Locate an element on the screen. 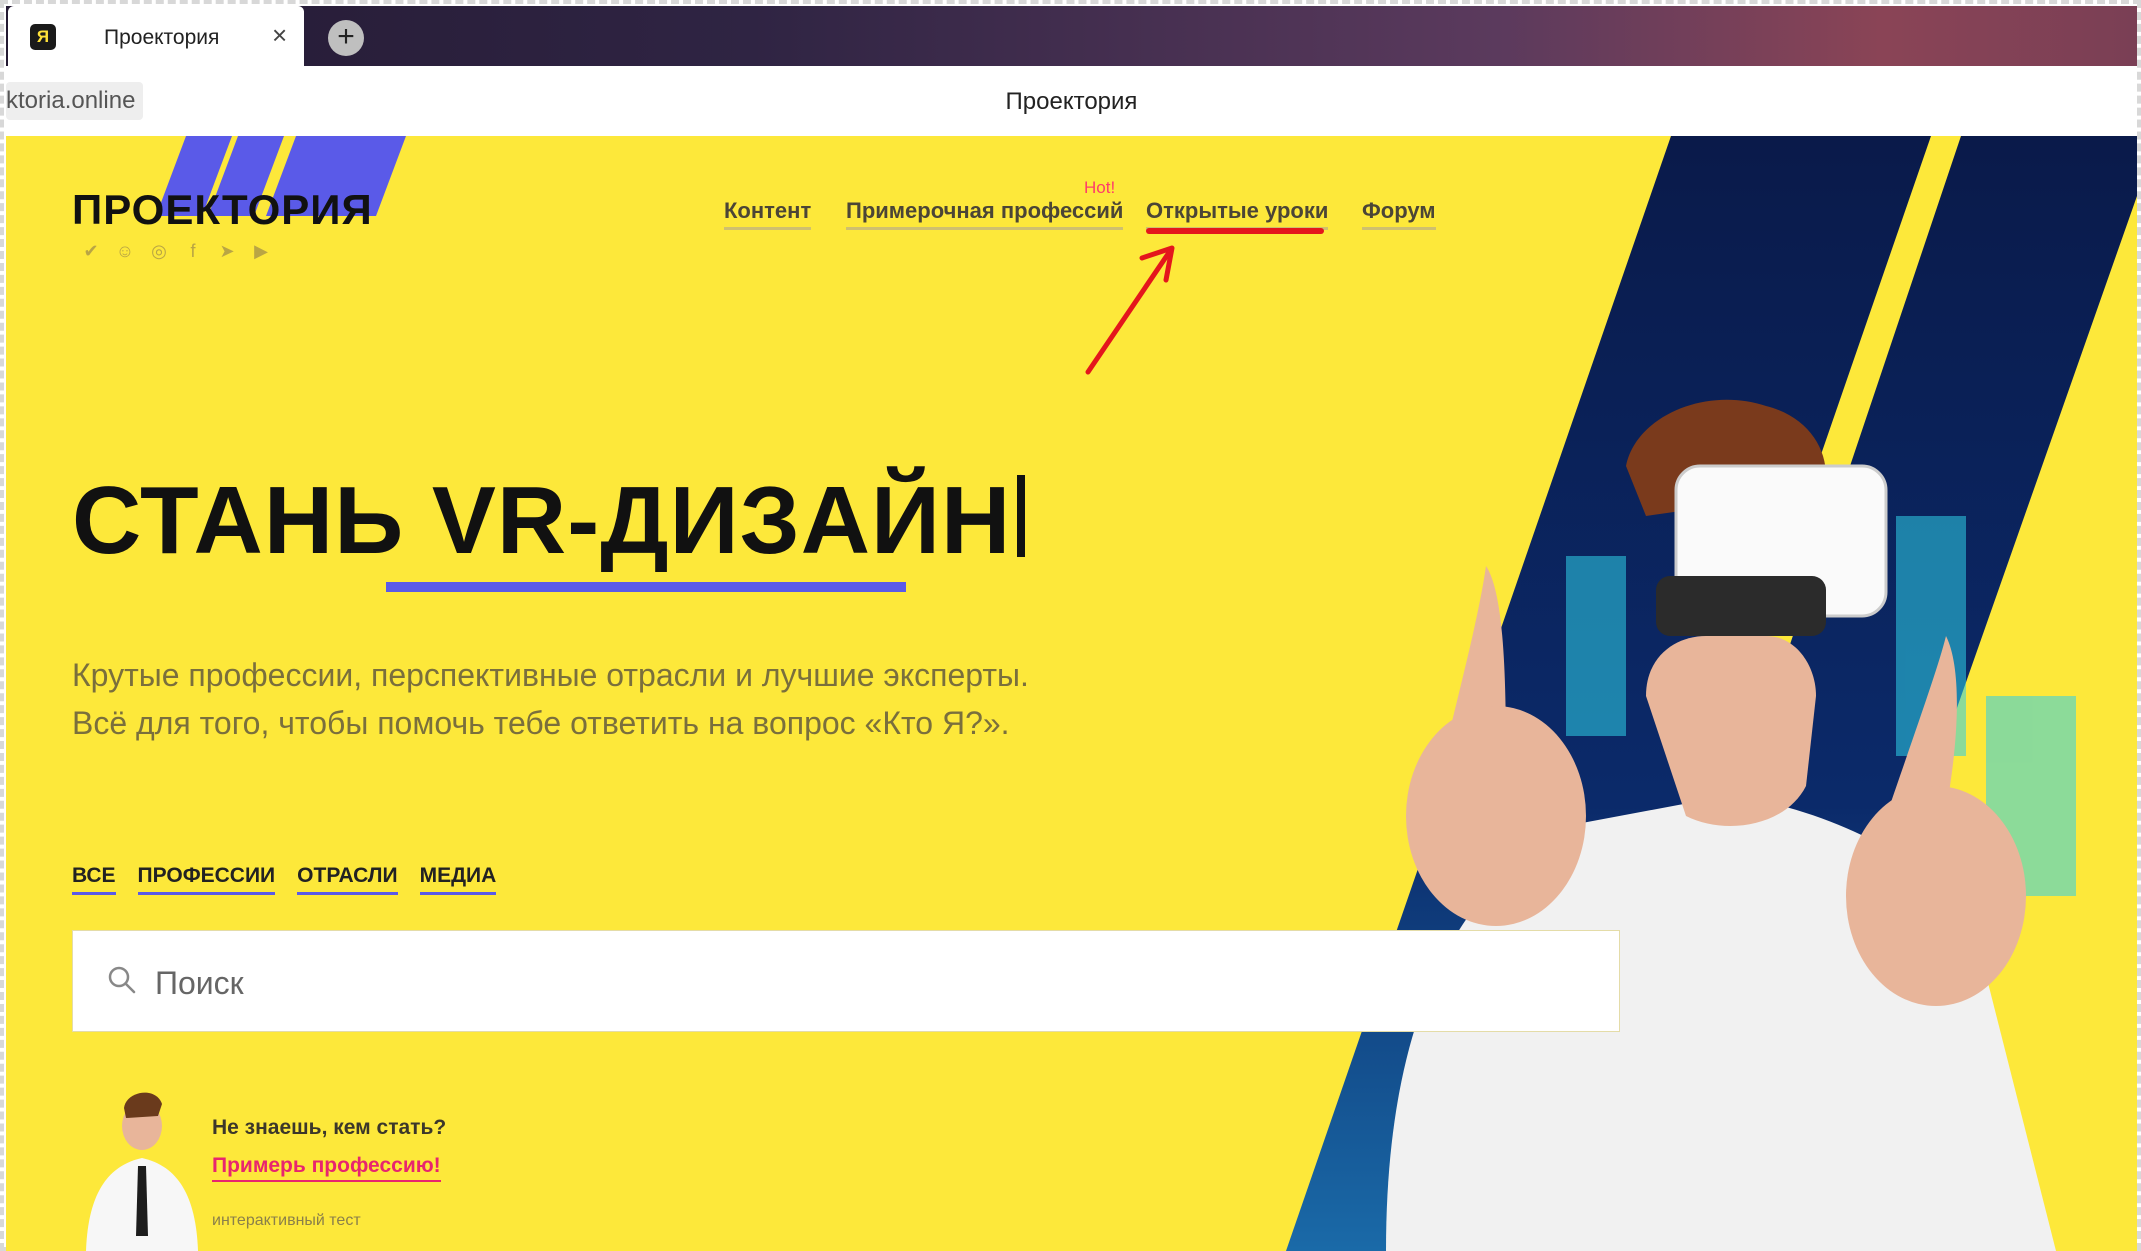 The image size is (2141, 1251). nav-content: Контент is located at coordinates (768, 214).